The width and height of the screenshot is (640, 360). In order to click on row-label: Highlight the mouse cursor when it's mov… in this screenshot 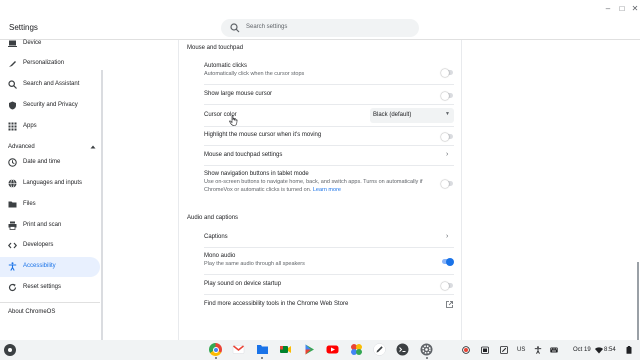, I will do `click(263, 135)`.